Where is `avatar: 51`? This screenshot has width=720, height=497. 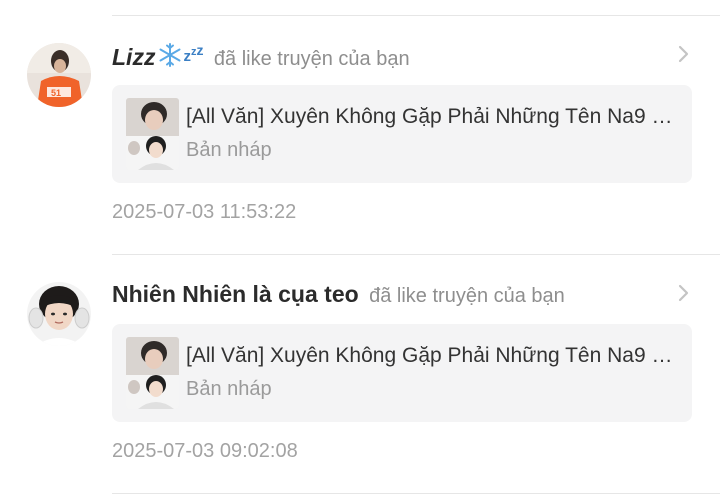 avatar: 51 is located at coordinates (59, 75).